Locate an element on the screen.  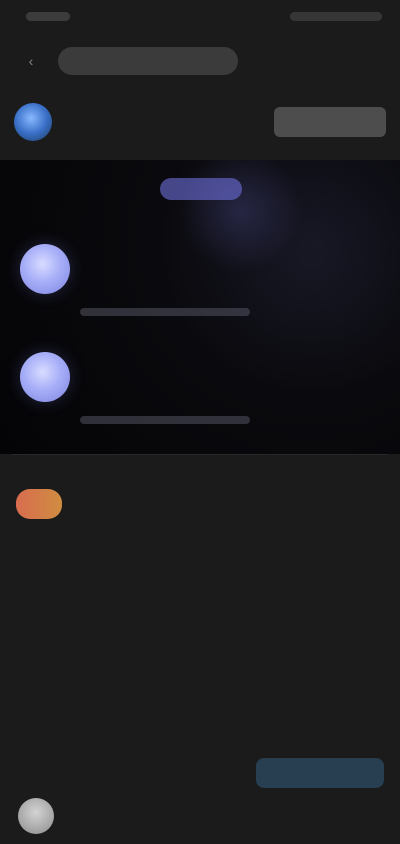
status-right is located at coordinates (332, 16).